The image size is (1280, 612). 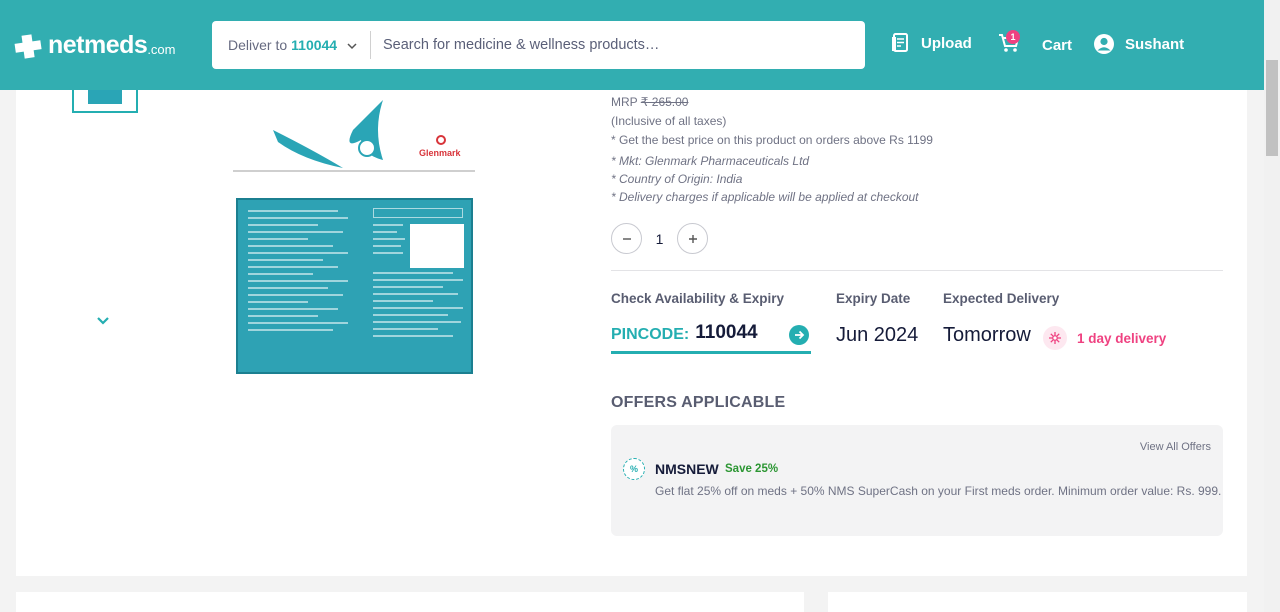 What do you see at coordinates (664, 102) in the screenshot?
I see `mrp-value: ₹ 265.00` at bounding box center [664, 102].